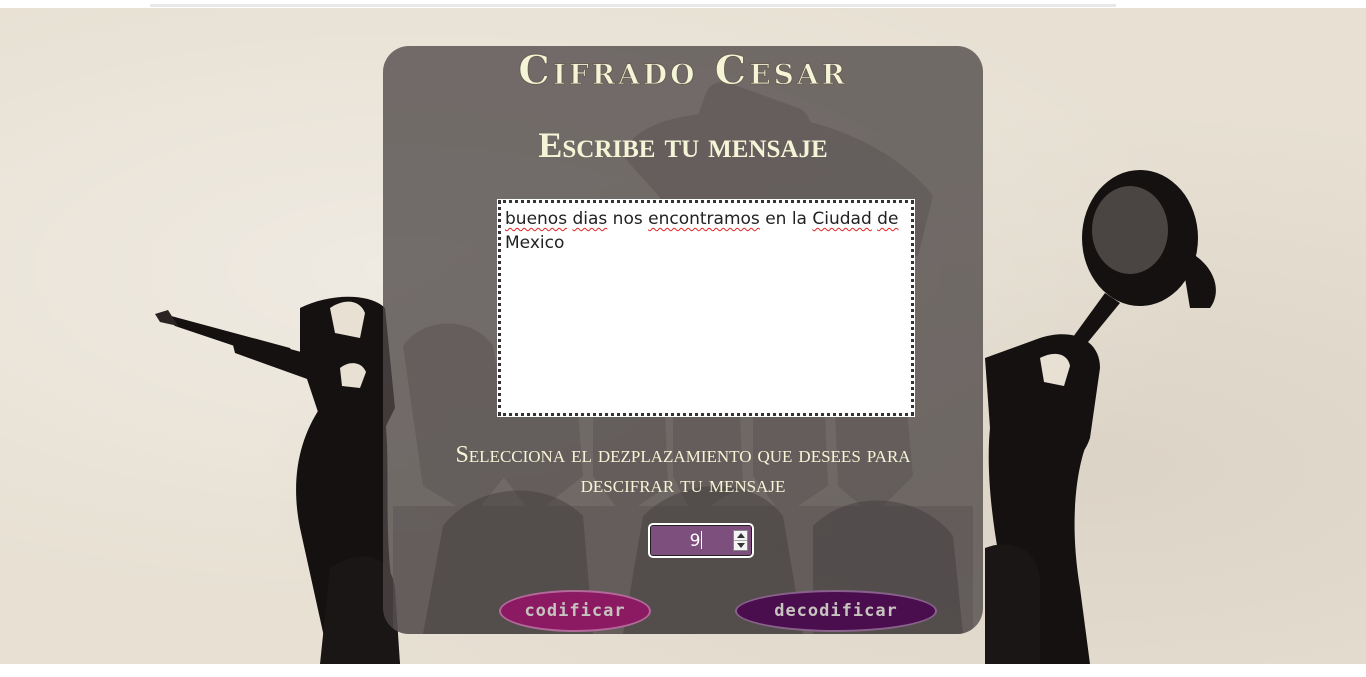 The height and width of the screenshot is (677, 1366). I want to click on encode-button: codificar, so click(575, 611).